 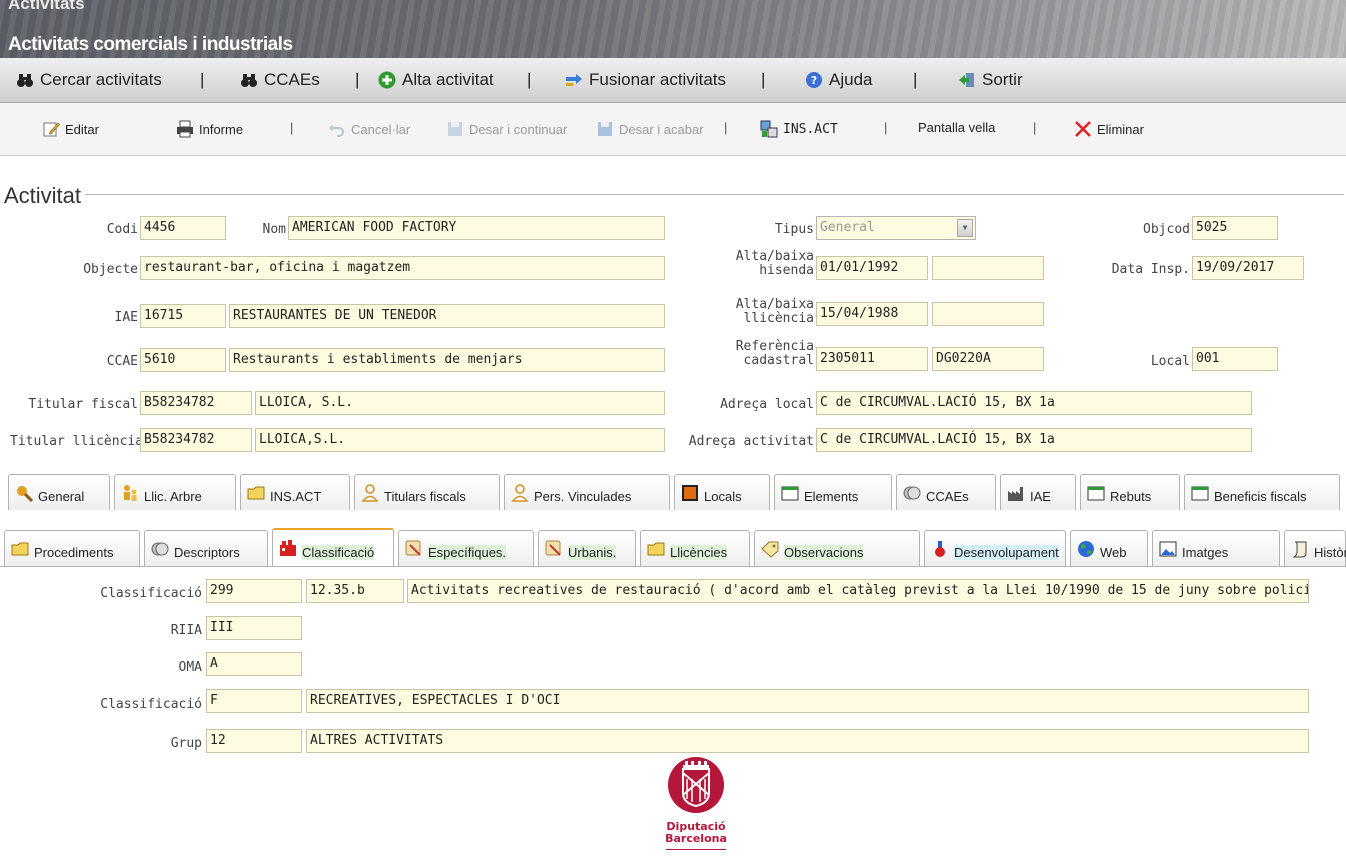 What do you see at coordinates (72, 548) in the screenshot?
I see `tab-procediments: Procediments` at bounding box center [72, 548].